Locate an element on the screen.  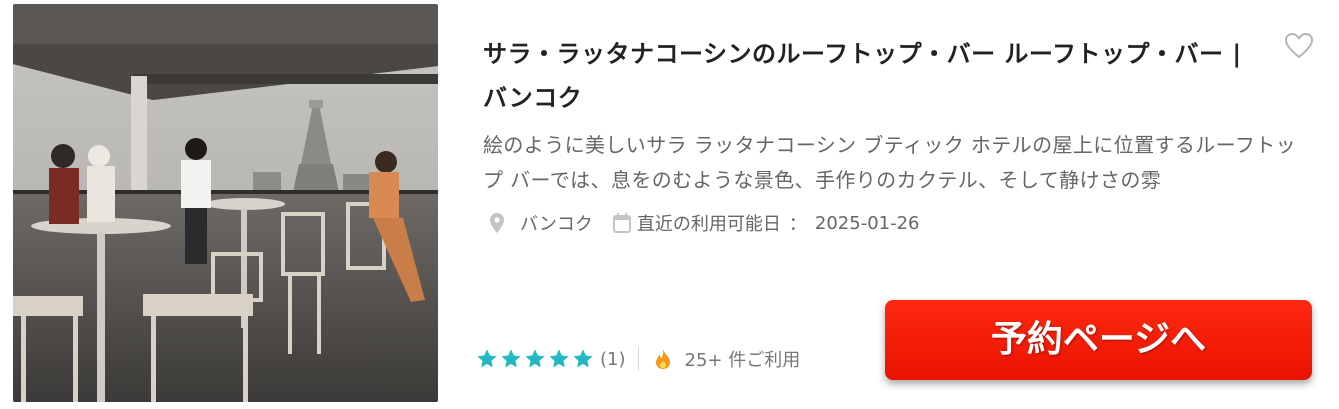
activity-title: サラ・ラッタナコーシンのルーフトップ・バー ルーフトップ・バー |バンコク is located at coordinates (868, 76).